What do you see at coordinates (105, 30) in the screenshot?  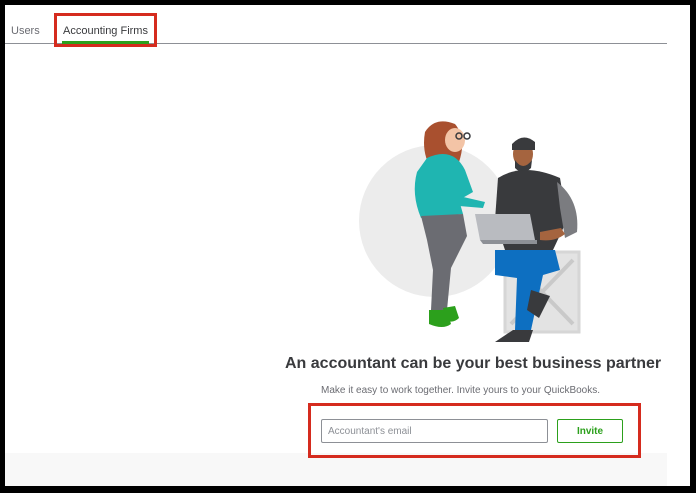 I see `tab-highlight-box` at bounding box center [105, 30].